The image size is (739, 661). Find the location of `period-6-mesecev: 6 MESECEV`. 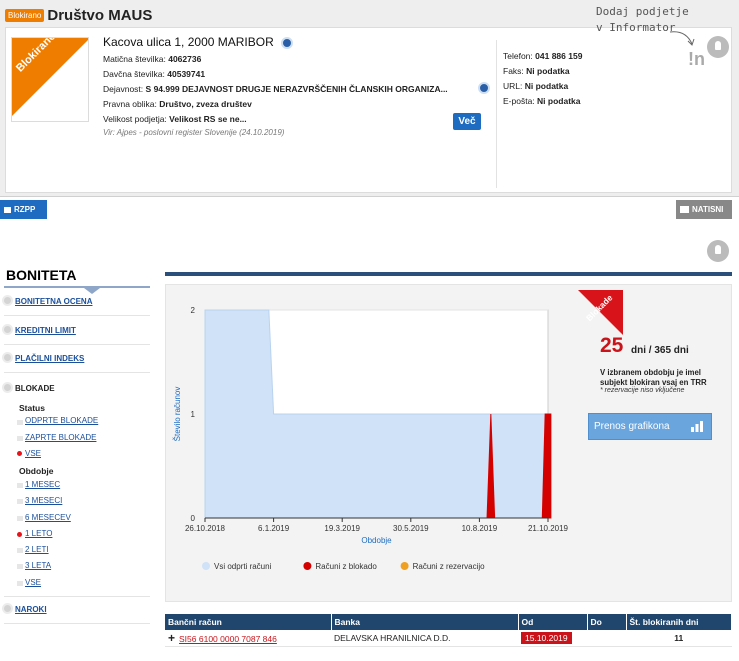

period-6-mesecev: 6 MESECEV is located at coordinates (48, 517).